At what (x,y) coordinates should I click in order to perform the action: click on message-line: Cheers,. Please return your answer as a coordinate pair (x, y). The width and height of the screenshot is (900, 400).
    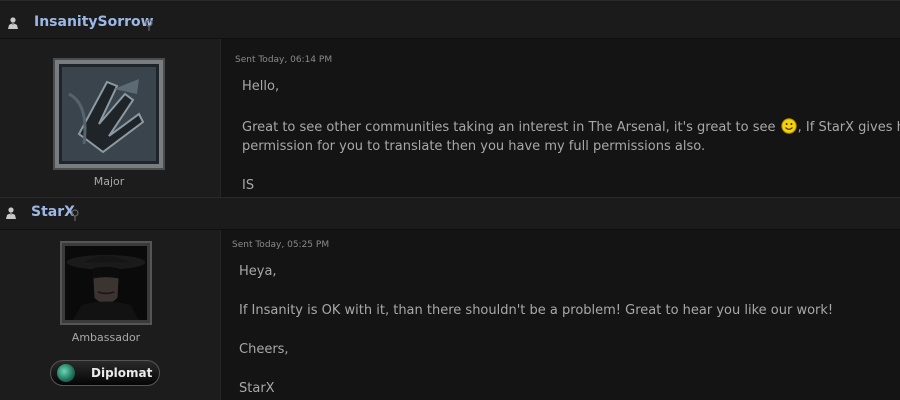
    Looking at the image, I should click on (264, 349).